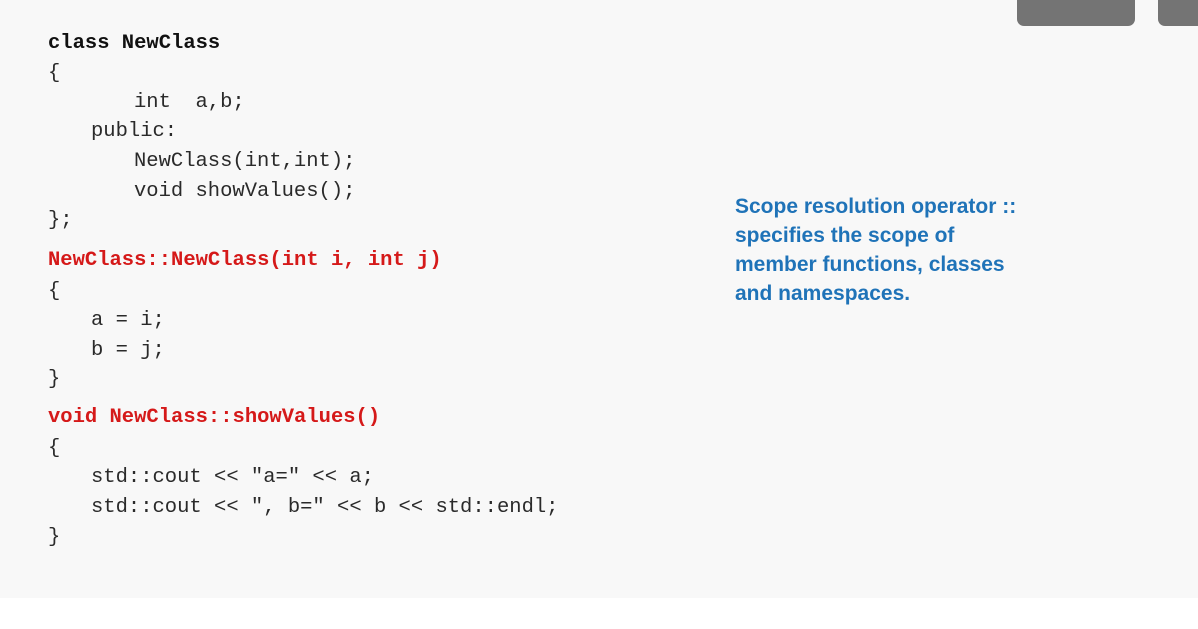 Image resolution: width=1198 pixels, height=629 pixels. What do you see at coordinates (845, 235) in the screenshot?
I see `note-line: specifies the scope of` at bounding box center [845, 235].